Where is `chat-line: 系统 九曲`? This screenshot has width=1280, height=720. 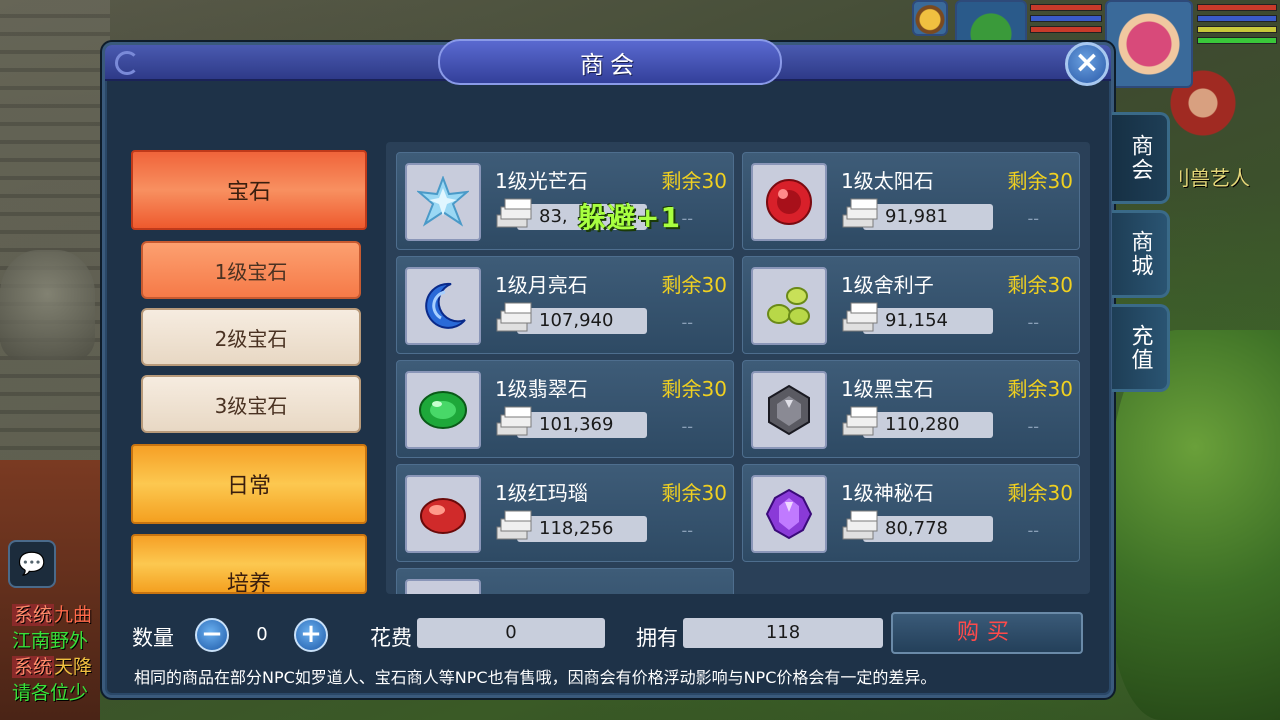 chat-line: 系统 九曲 is located at coordinates (52, 613).